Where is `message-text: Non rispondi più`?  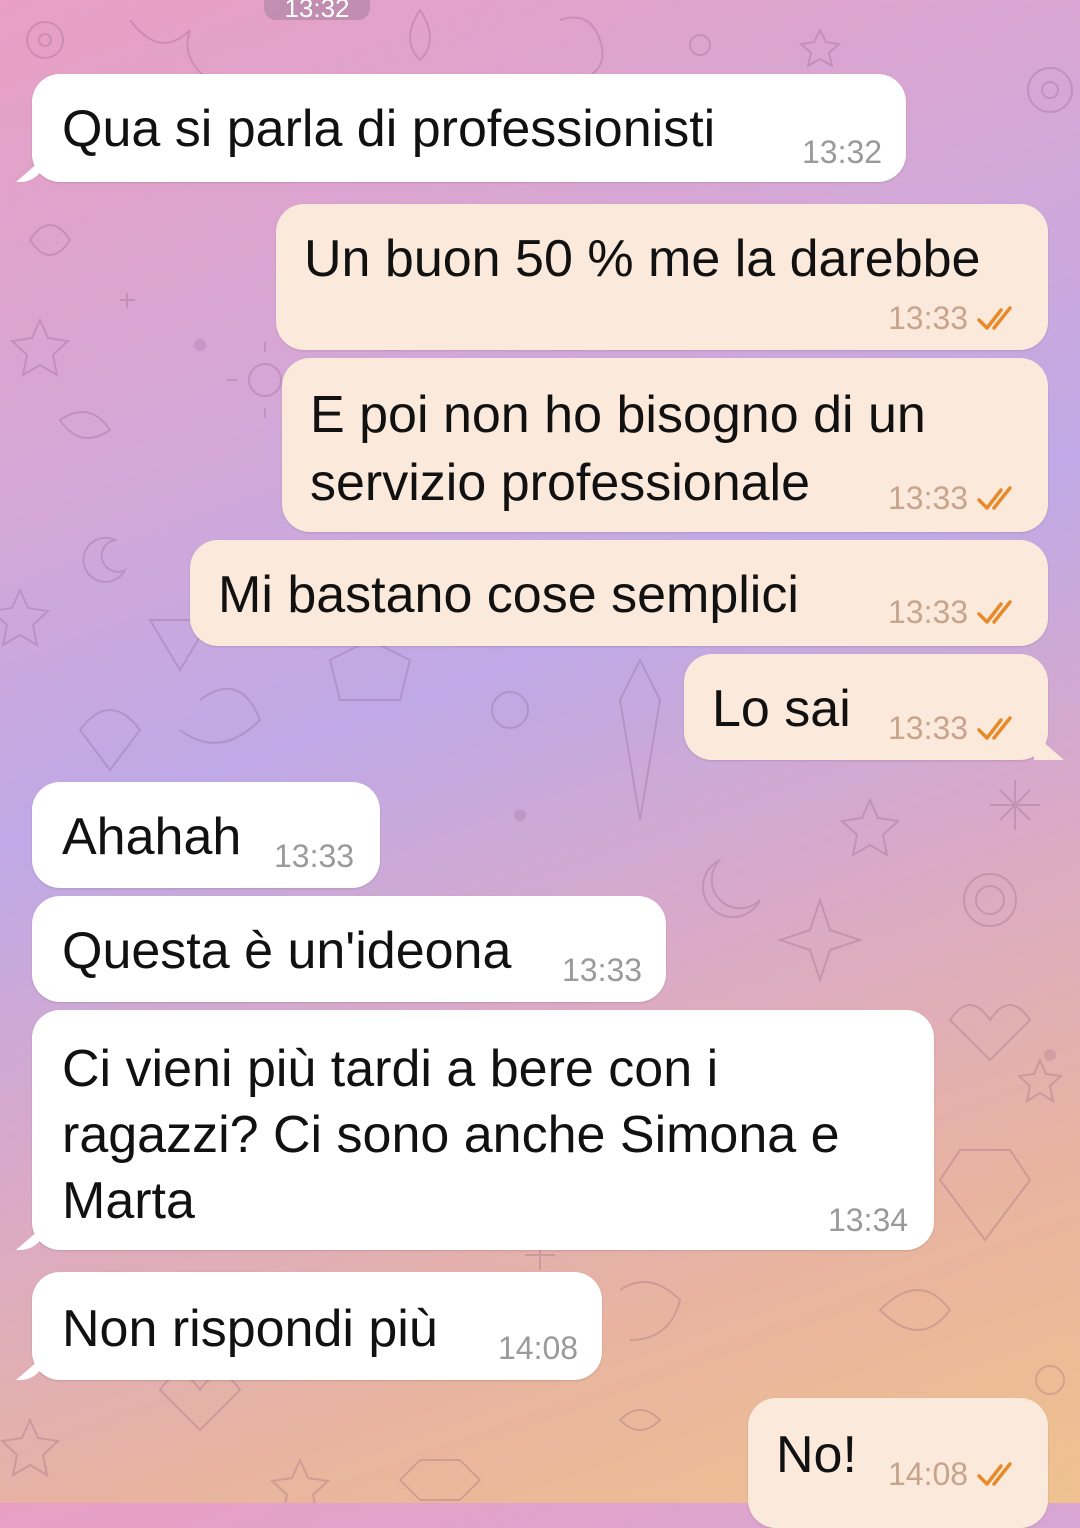 message-text: Non rispondi più is located at coordinates (250, 1329).